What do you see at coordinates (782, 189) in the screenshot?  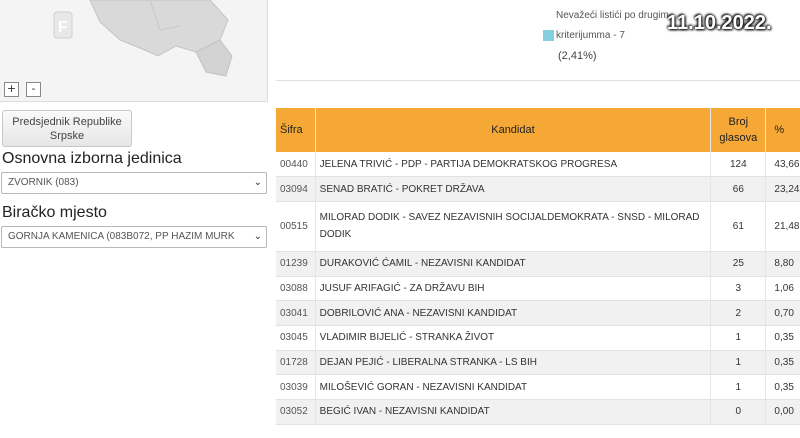 I see `cell-percent: 23,24` at bounding box center [782, 189].